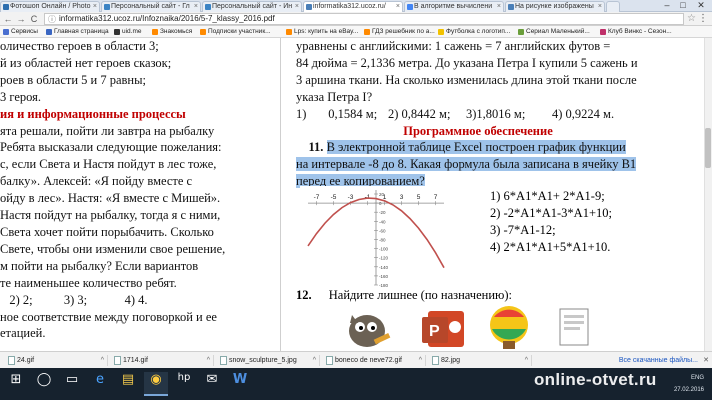 The image size is (712, 400). Describe the element at coordinates (117, 360) in the screenshot. I see `file-icon` at that location.